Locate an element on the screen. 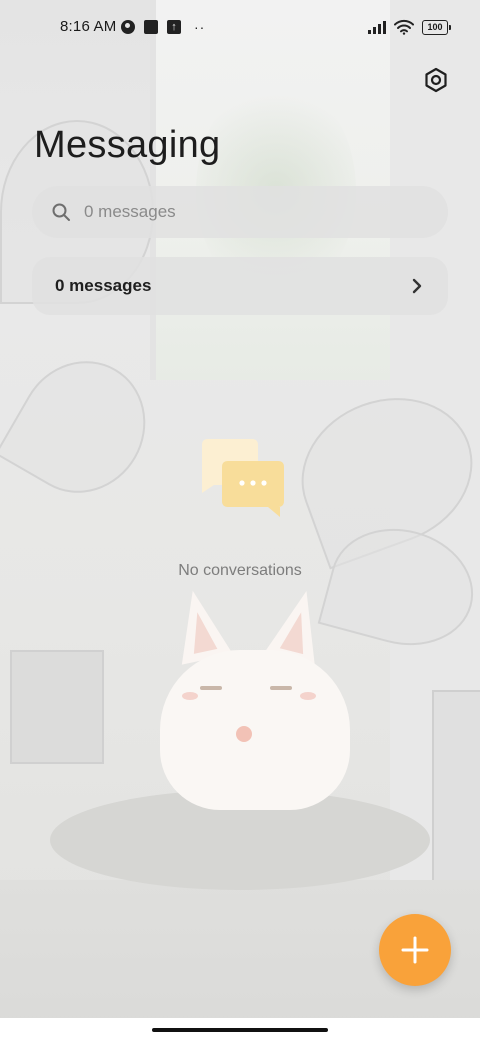 Image resolution: width=480 pixels, height=1040 pixels. navigation-bar is located at coordinates (240, 1029).